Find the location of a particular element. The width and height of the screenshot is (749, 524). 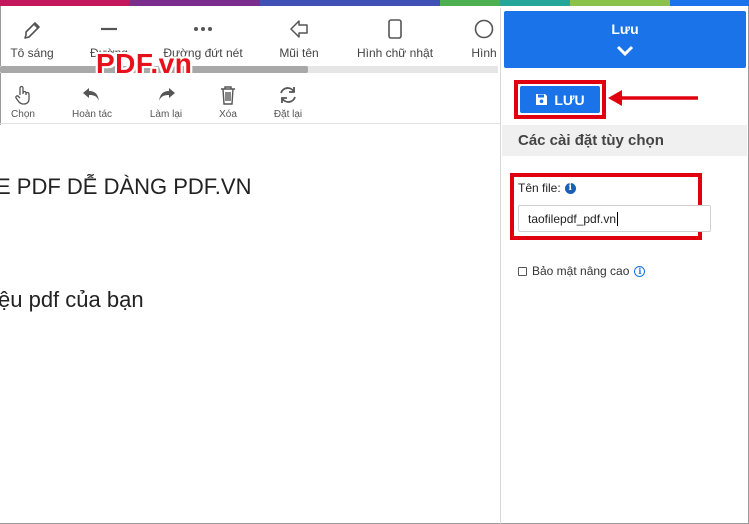

action-toolbar: Chọn Hoàn tác Làm lại Xóa Đặt lại is located at coordinates (250, 100).